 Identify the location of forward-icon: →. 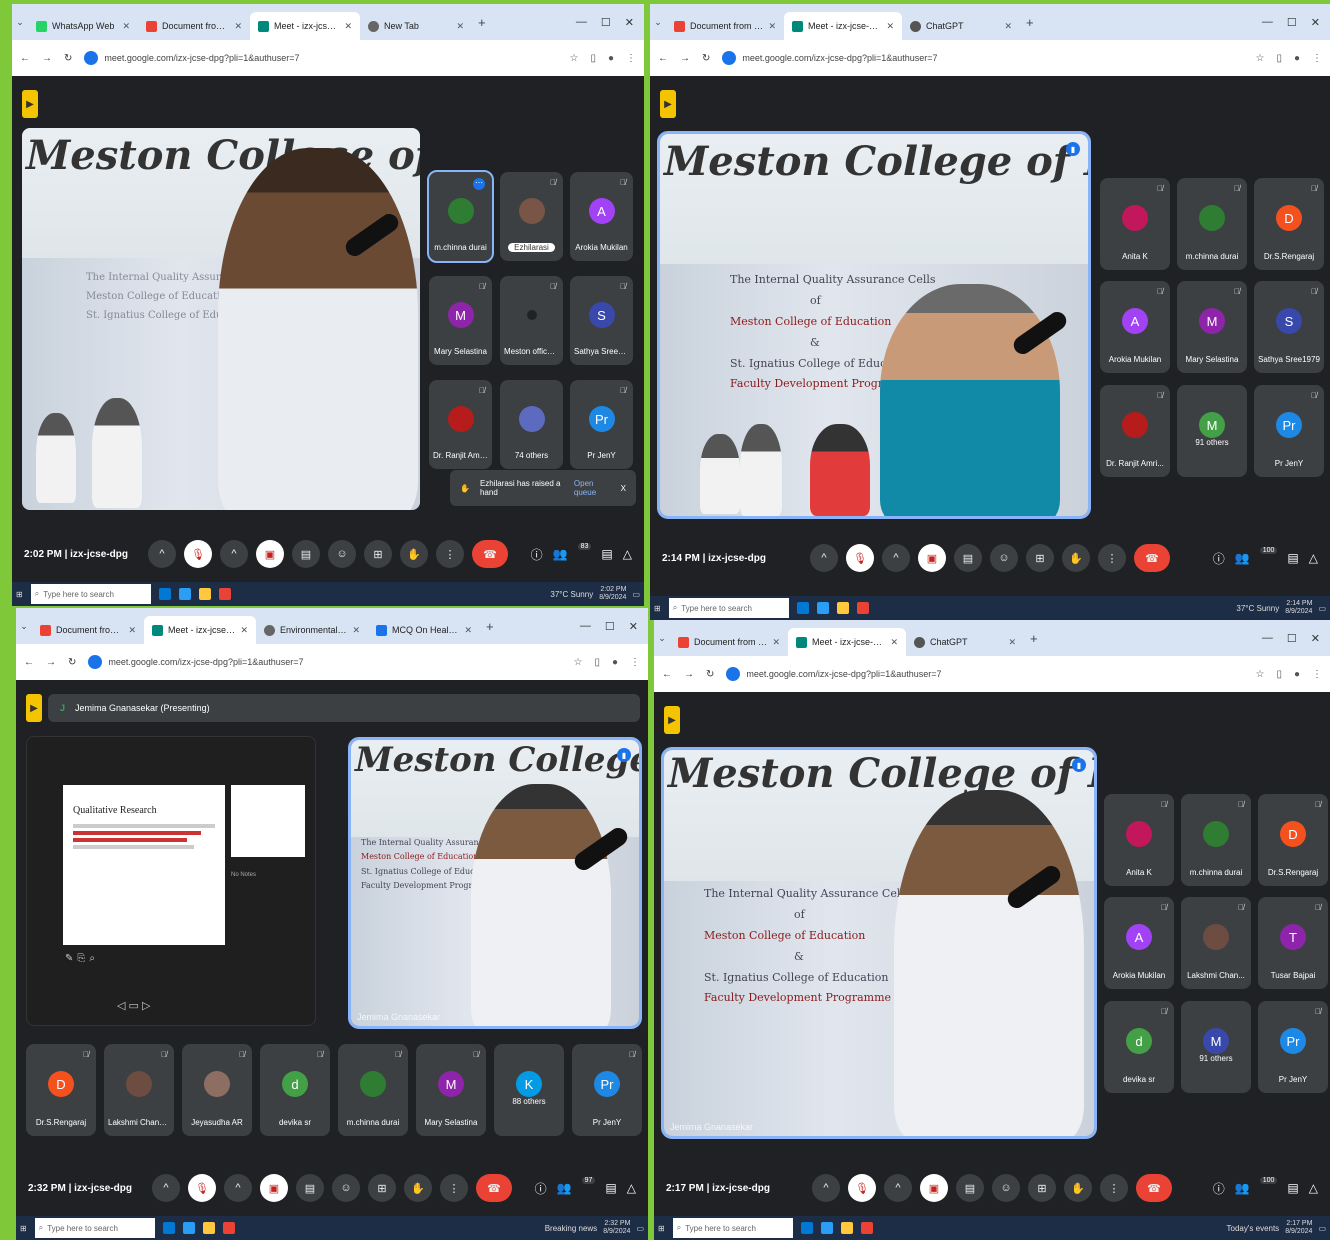
(47, 58).